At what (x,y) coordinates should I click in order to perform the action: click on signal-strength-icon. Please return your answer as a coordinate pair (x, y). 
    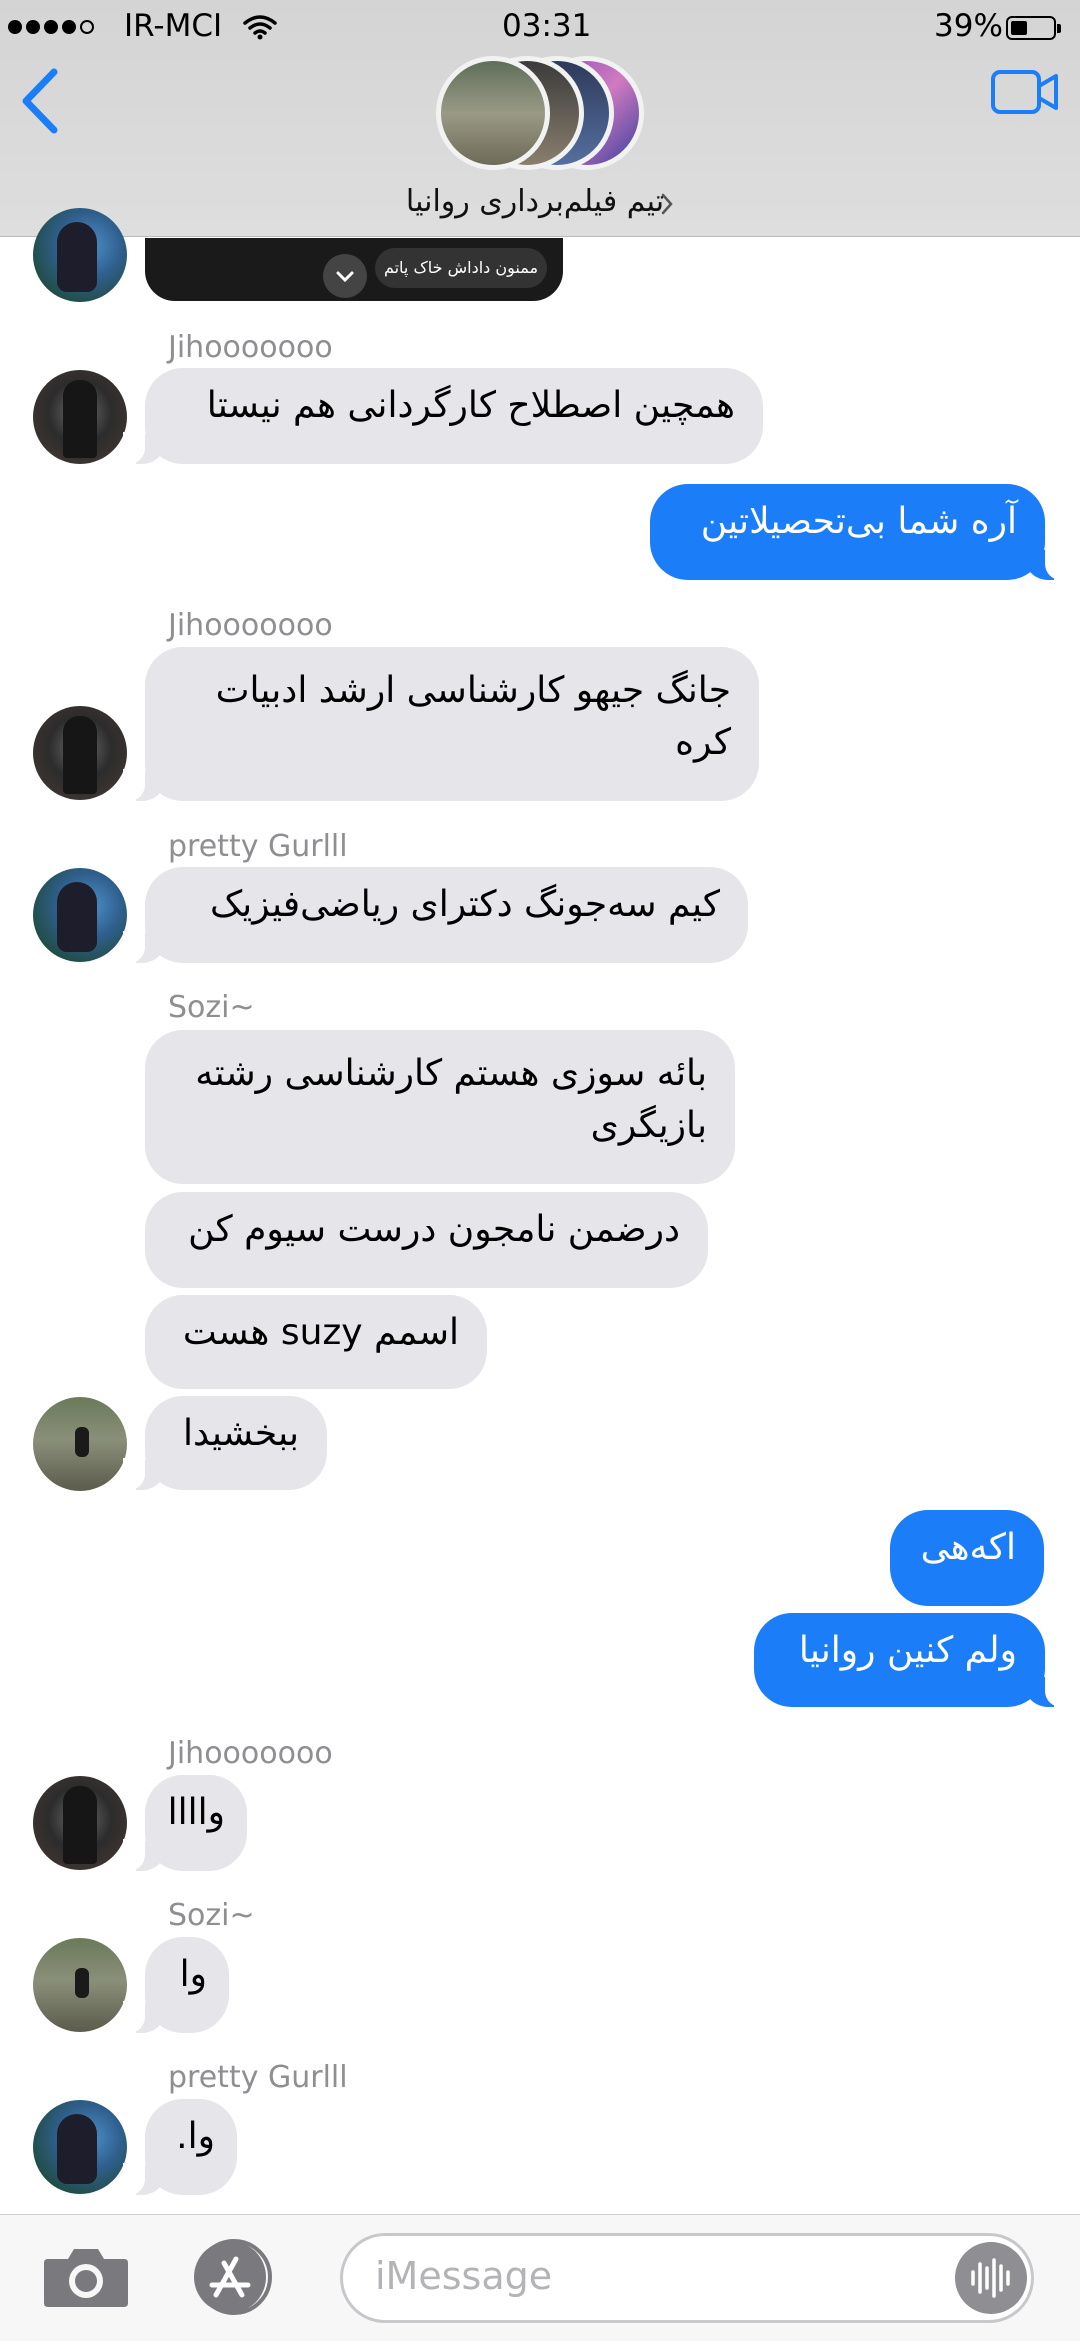
    Looking at the image, I should click on (53, 28).